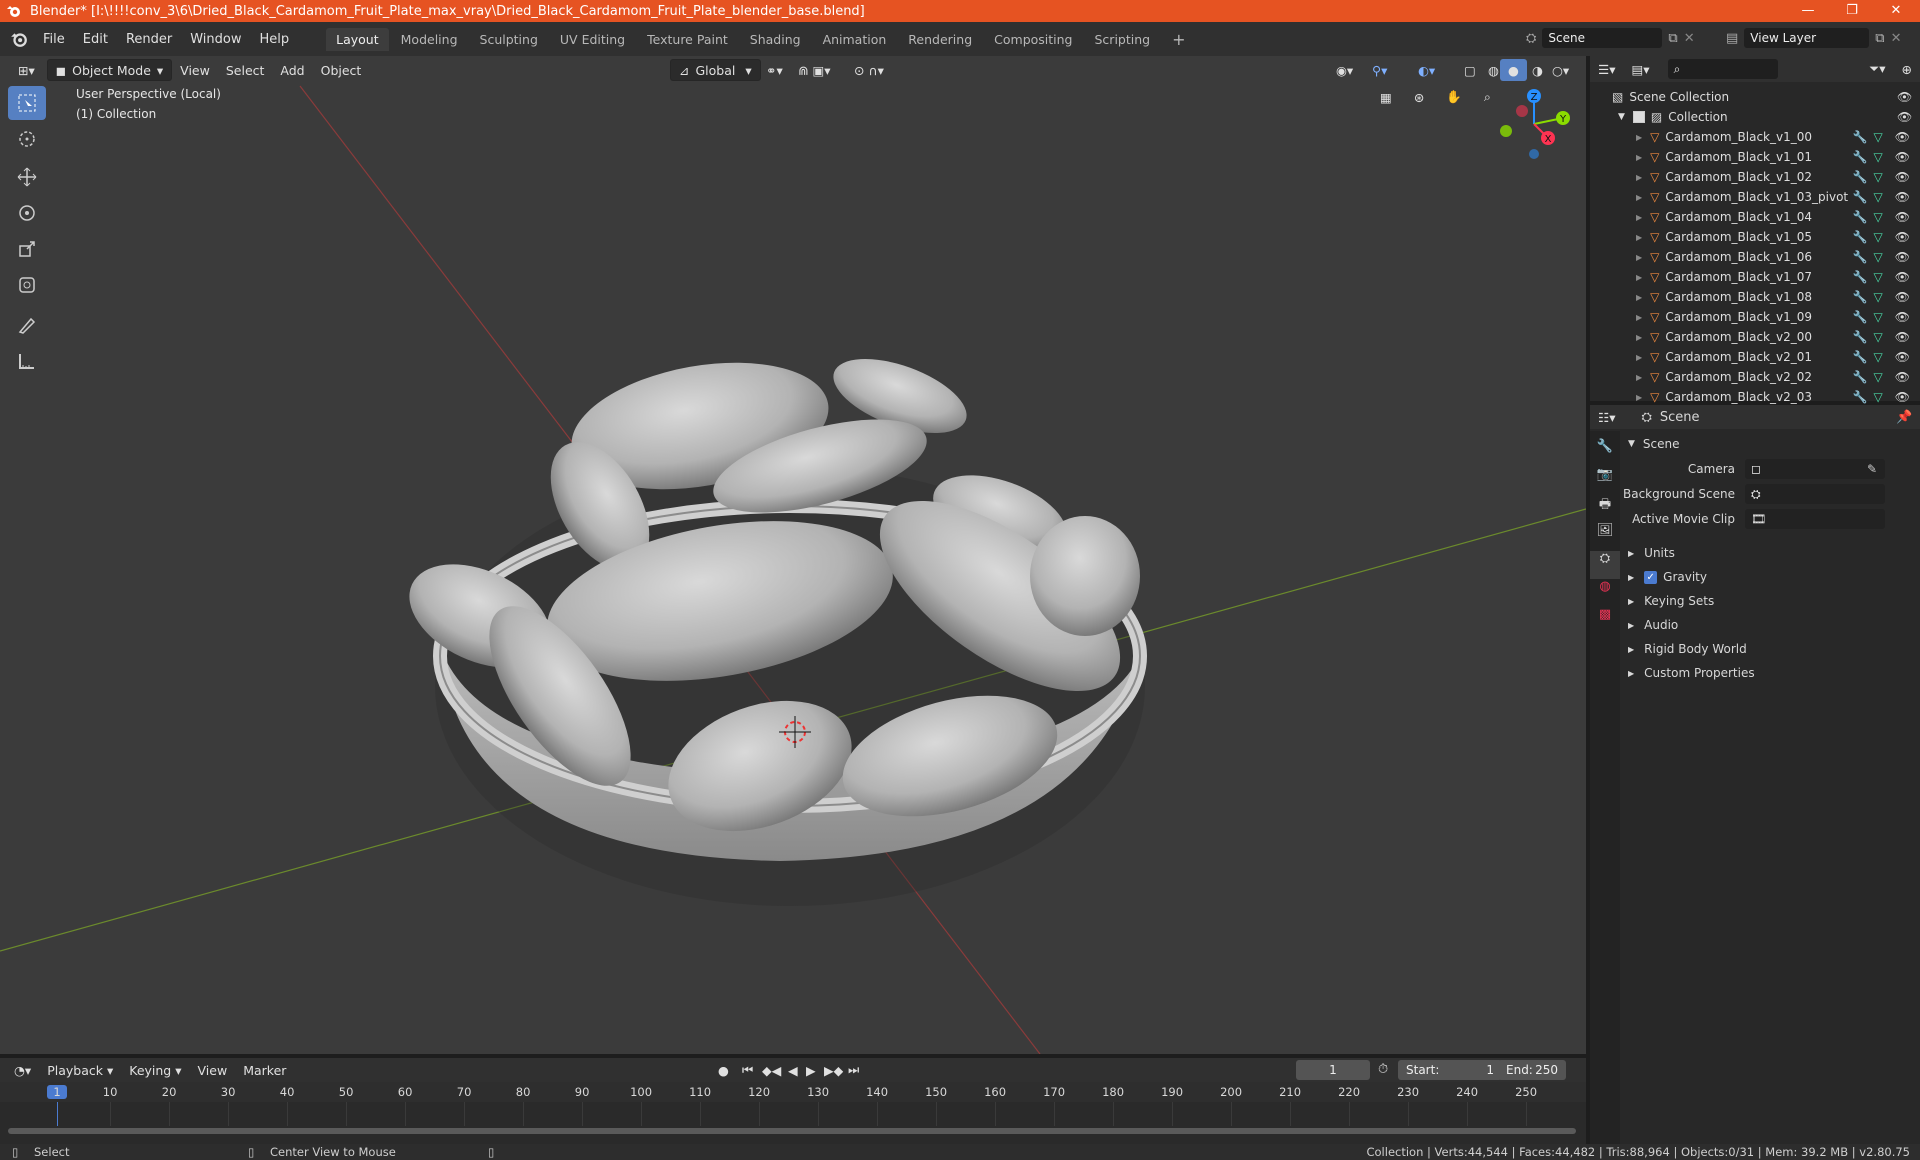 Image resolution: width=1920 pixels, height=1160 pixels. I want to click on tab-compositing: Compositing, so click(1033, 39).